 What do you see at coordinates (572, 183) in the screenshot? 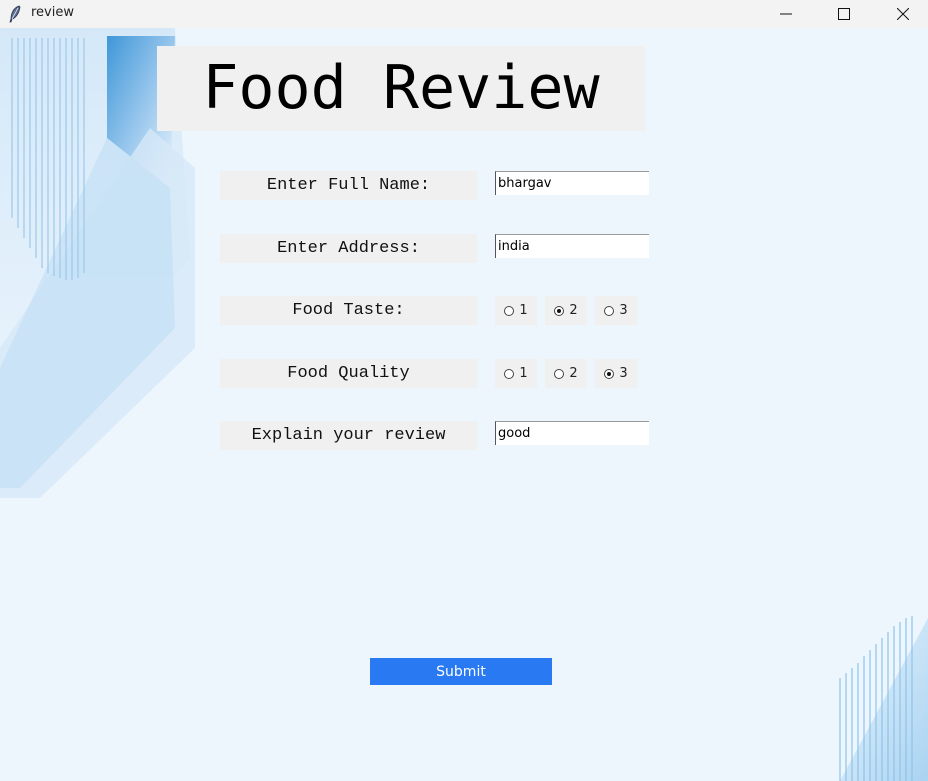
I see `full-name-input` at bounding box center [572, 183].